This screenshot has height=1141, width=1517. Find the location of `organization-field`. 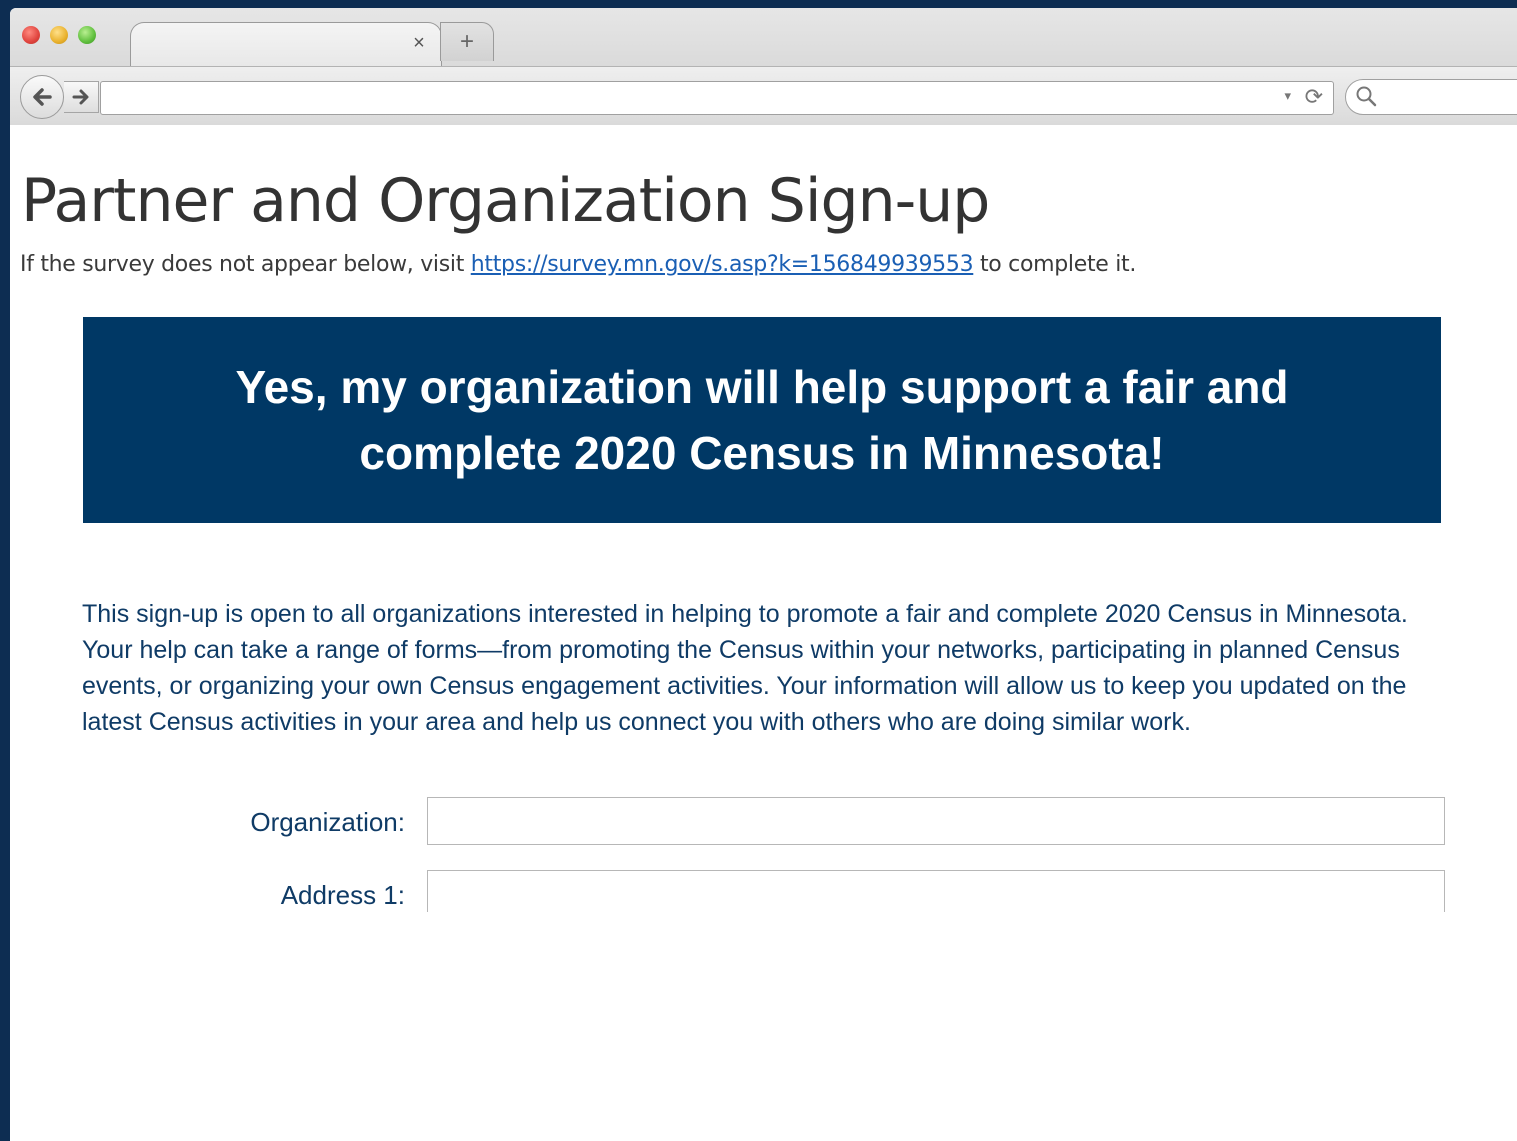

organization-field is located at coordinates (936, 821).